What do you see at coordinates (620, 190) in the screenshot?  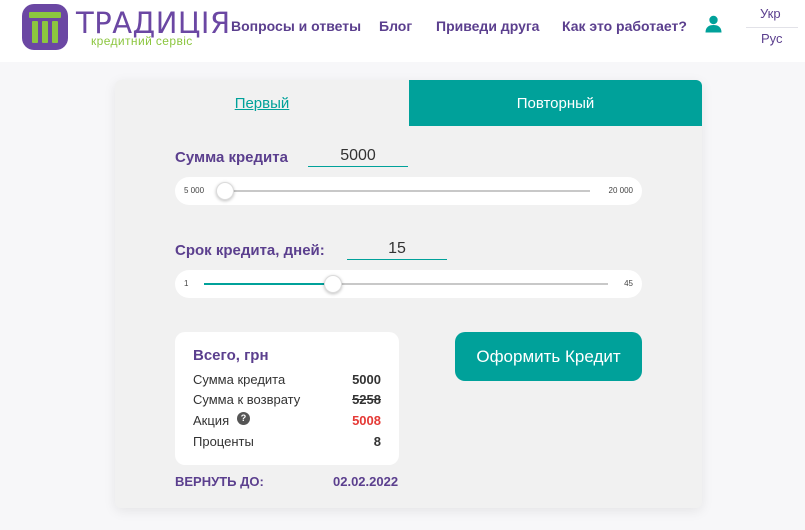 I see `amount-slider-max: 20 000` at bounding box center [620, 190].